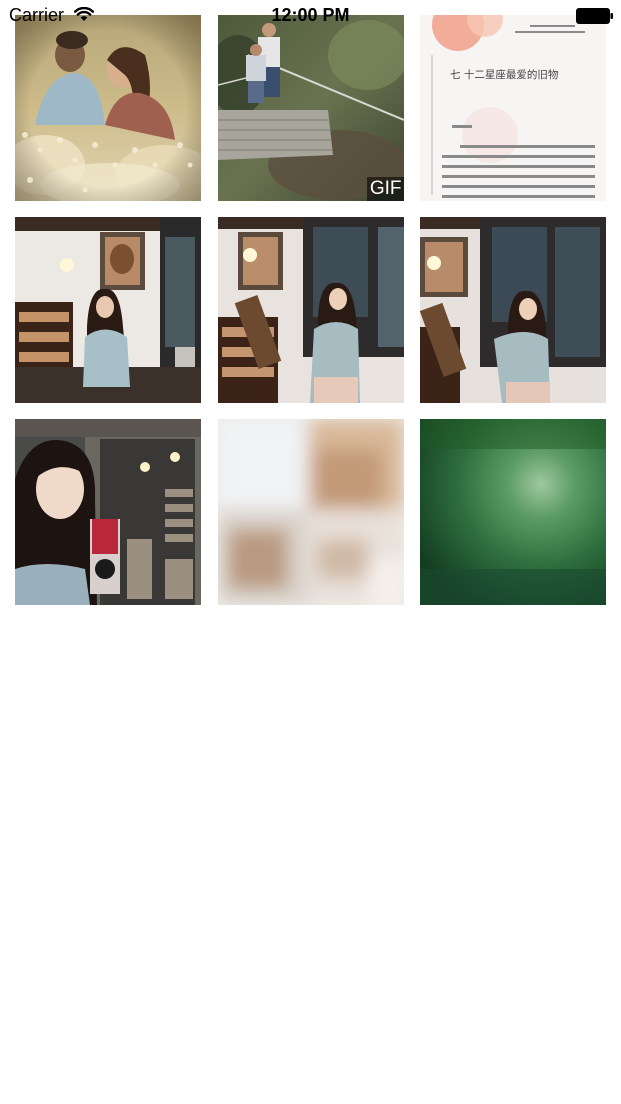 This screenshot has height=1104, width=621. I want to click on girl-in-cafe-3-image, so click(513, 310).